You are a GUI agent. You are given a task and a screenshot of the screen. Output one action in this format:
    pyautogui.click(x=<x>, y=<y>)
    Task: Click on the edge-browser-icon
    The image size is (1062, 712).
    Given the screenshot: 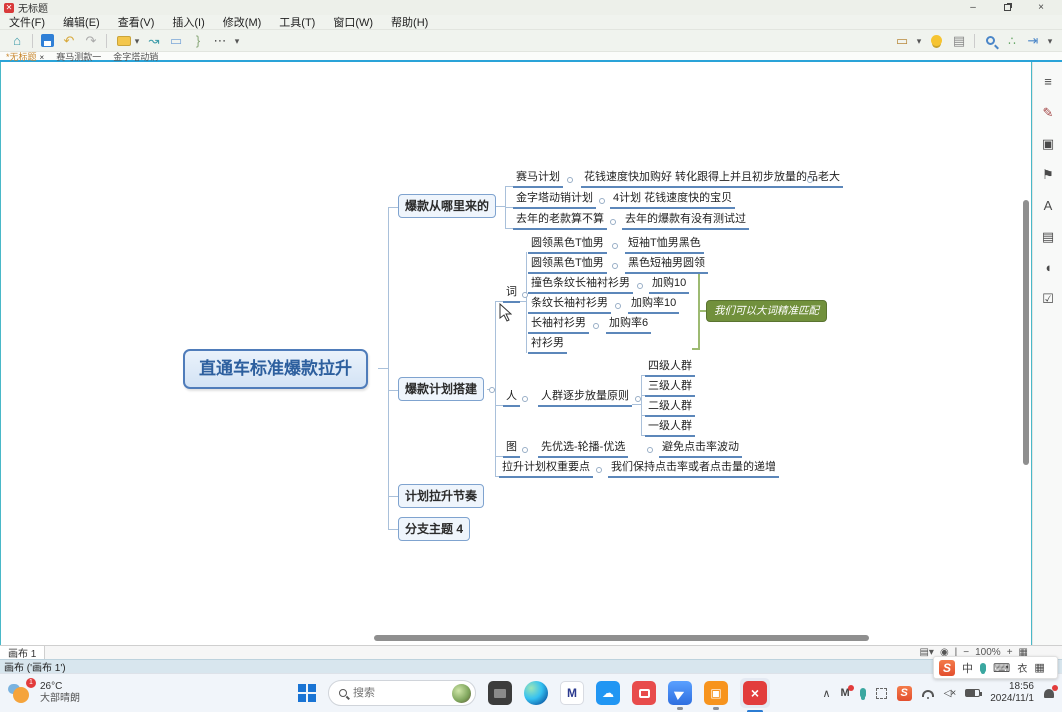 What is the action you would take?
    pyautogui.click(x=536, y=693)
    